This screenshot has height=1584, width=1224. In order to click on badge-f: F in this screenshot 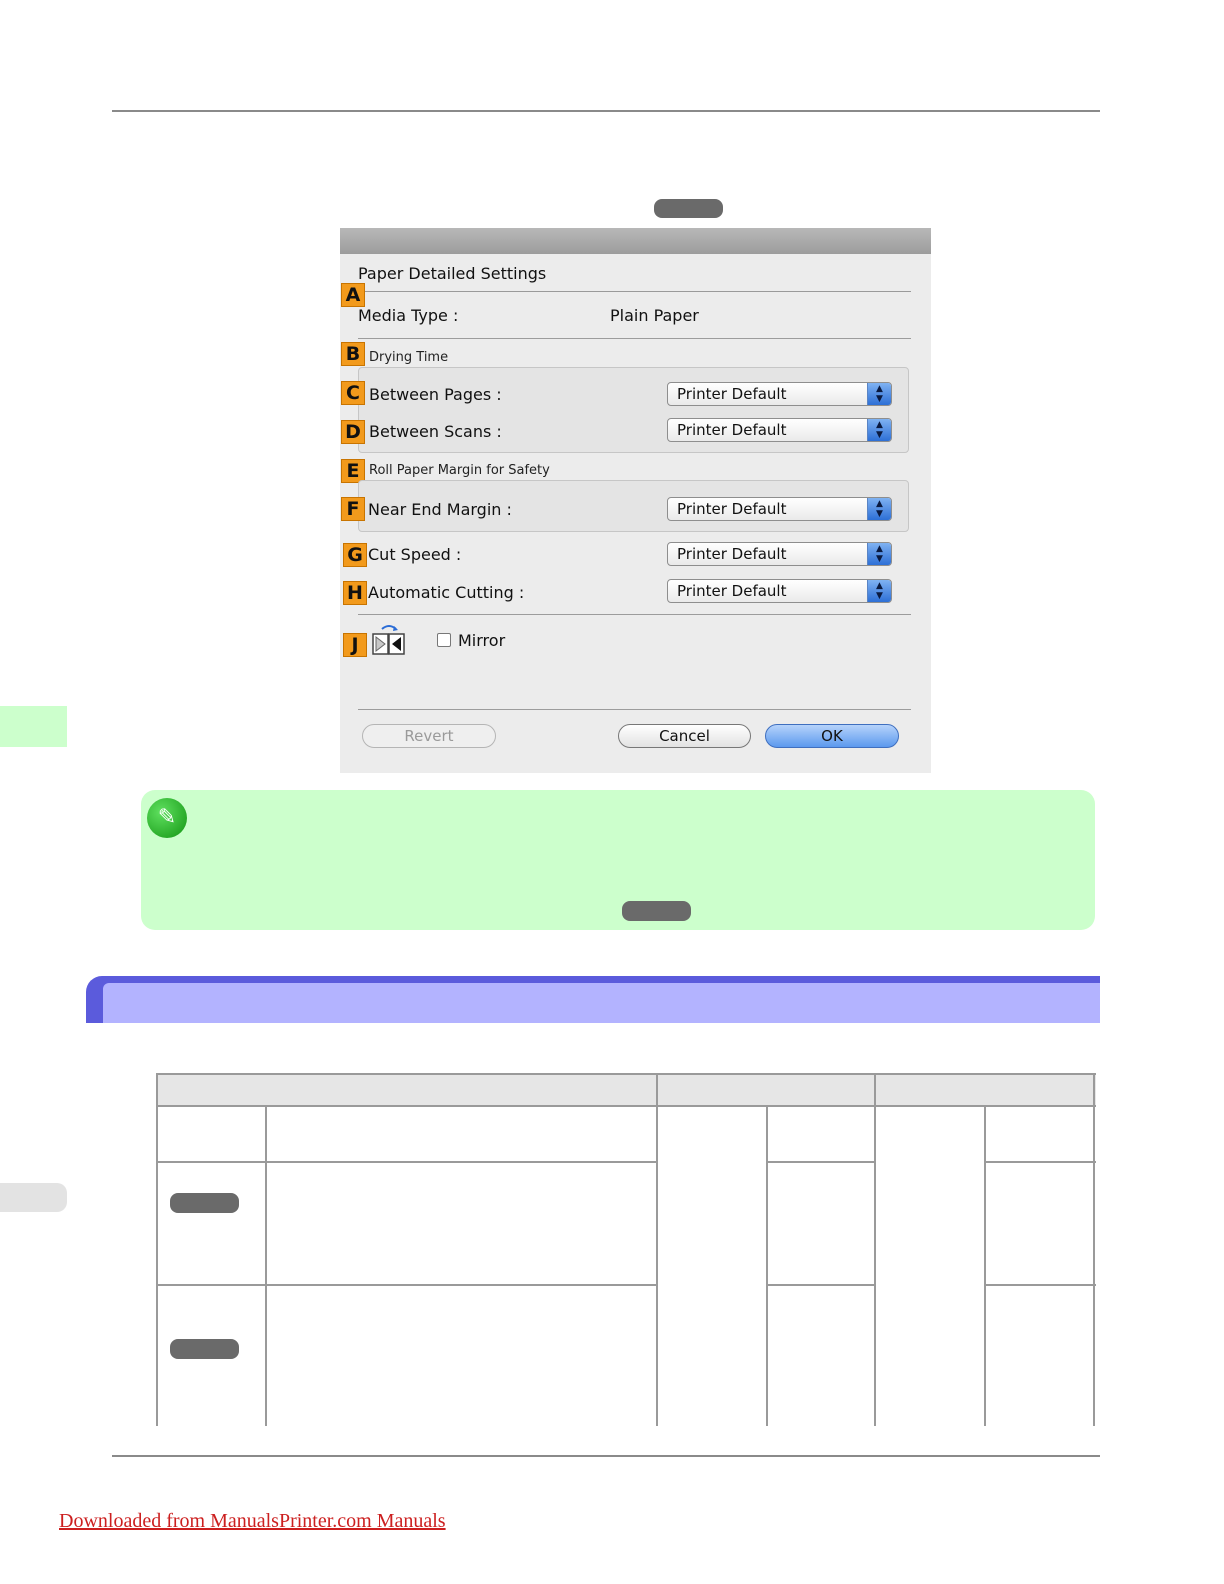, I will do `click(353, 509)`.